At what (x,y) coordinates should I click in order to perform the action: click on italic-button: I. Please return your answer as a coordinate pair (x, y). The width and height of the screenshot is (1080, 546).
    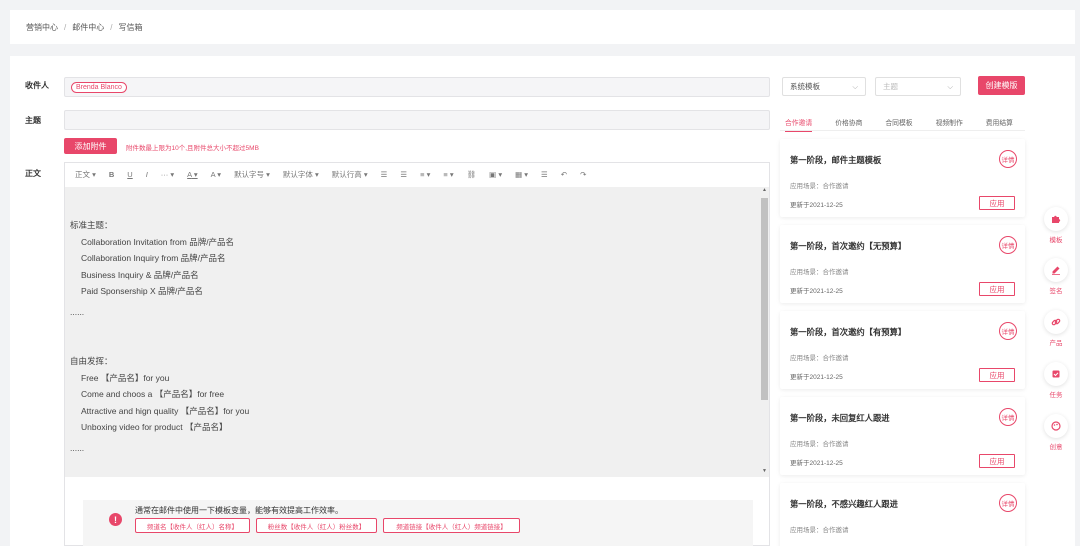
    Looking at the image, I should click on (147, 174).